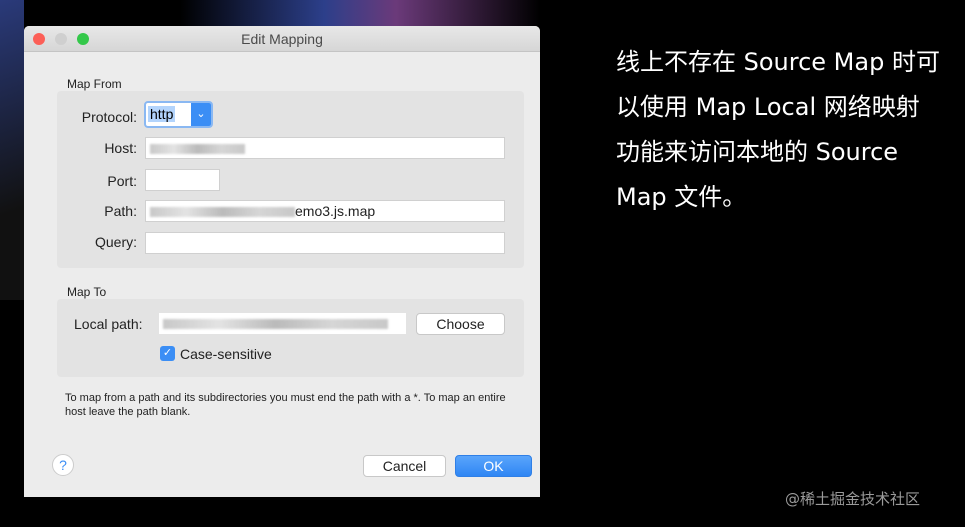  I want to click on protocol-label: Protocol:, so click(109, 117).